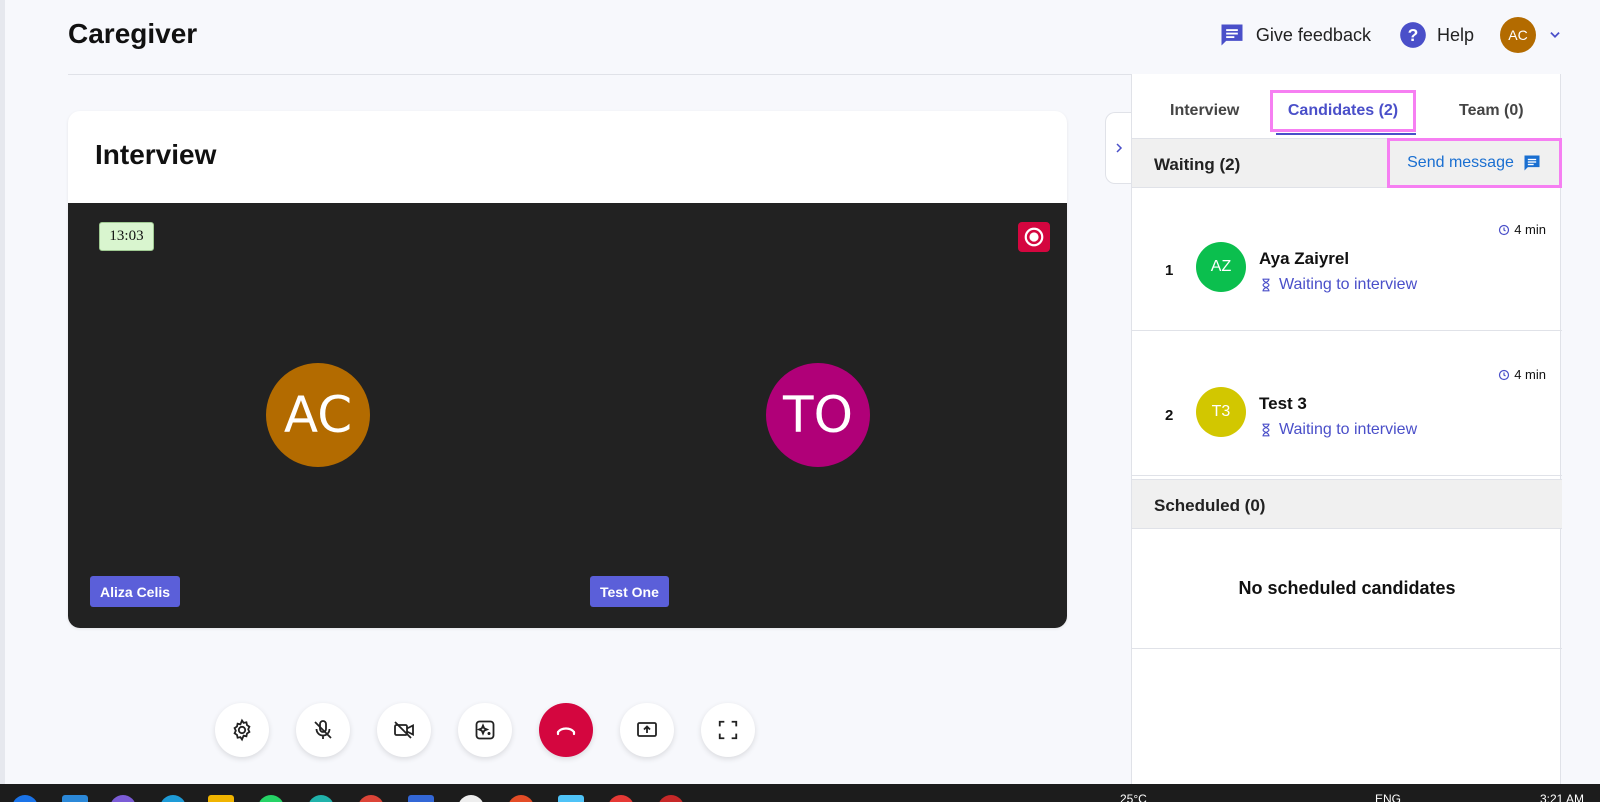 The image size is (1600, 802). What do you see at coordinates (1169, 270) in the screenshot?
I see `candidate-number: 1` at bounding box center [1169, 270].